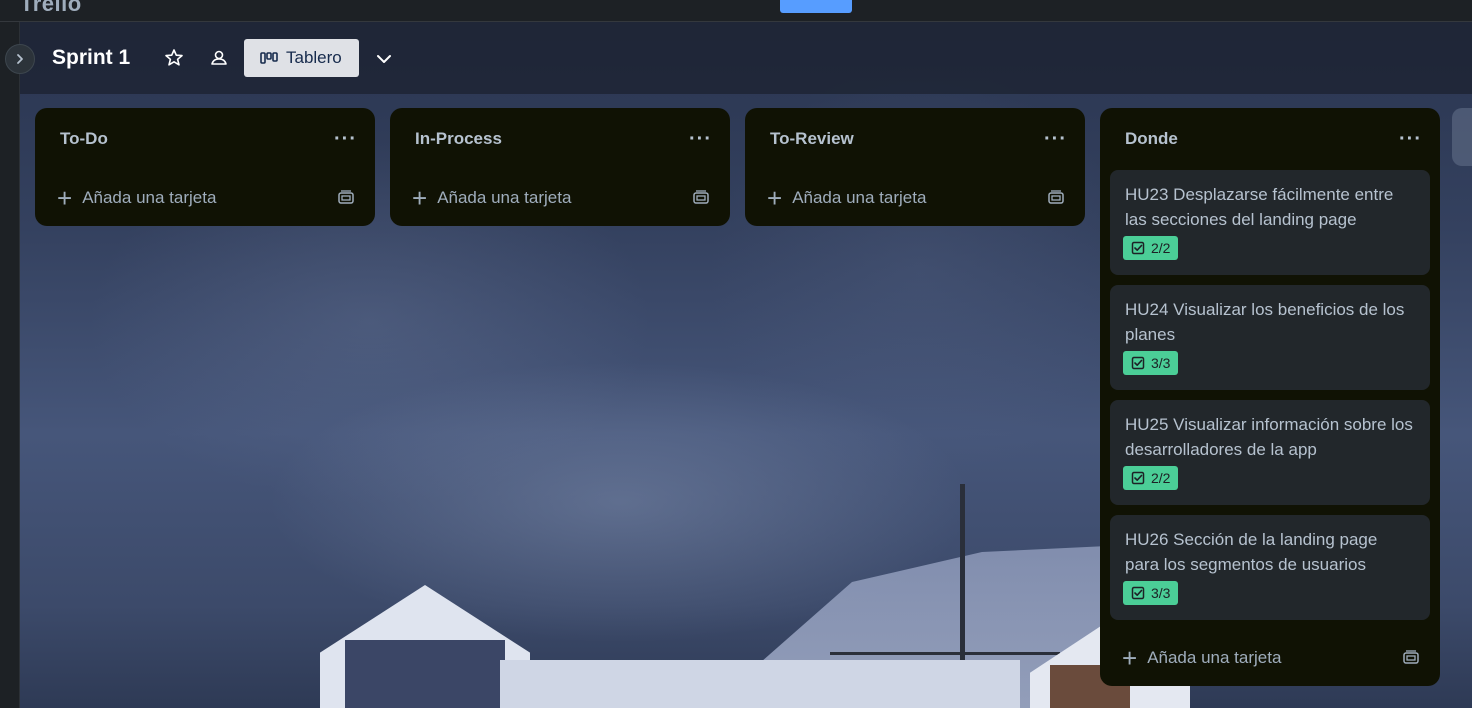  What do you see at coordinates (91, 58) in the screenshot?
I see `board-title: Sprint 1` at bounding box center [91, 58].